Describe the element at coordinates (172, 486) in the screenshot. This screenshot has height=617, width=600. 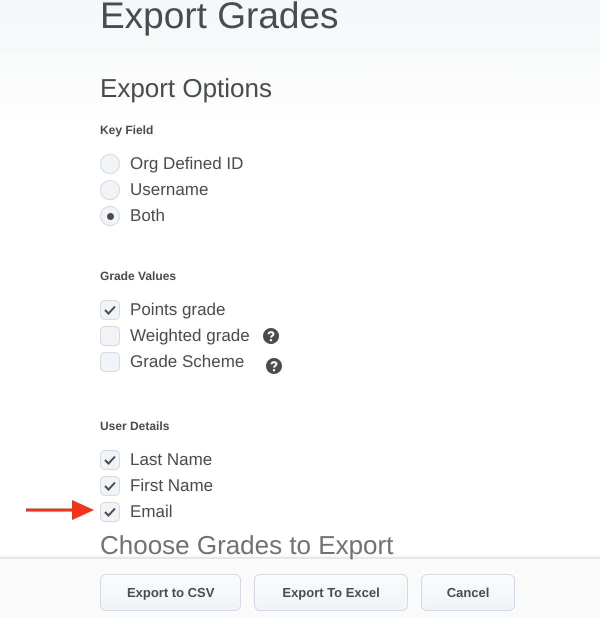
I see `option-label: First Name` at that location.